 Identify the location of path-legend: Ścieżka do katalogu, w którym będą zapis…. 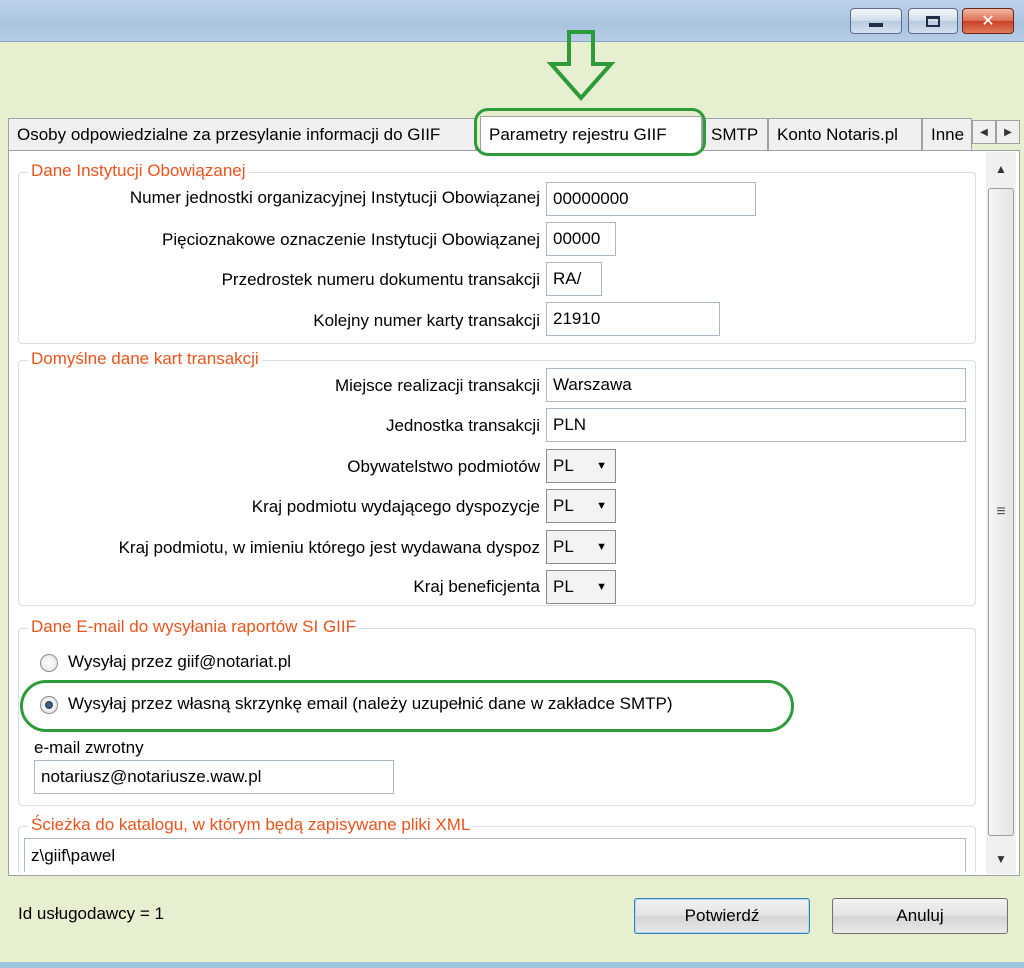
(251, 825).